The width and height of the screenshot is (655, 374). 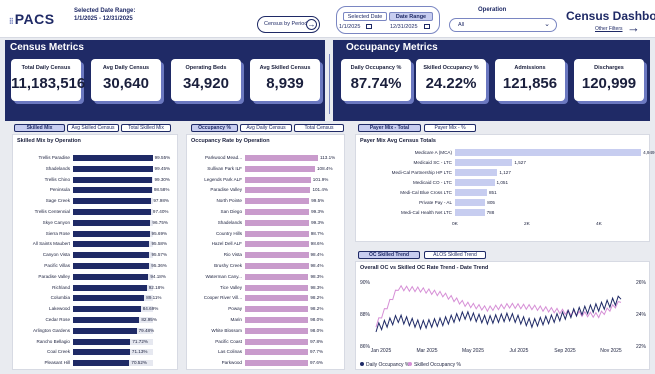 I want to click on bar-row: Rio Vista 98.4%, so click(x=266, y=255).